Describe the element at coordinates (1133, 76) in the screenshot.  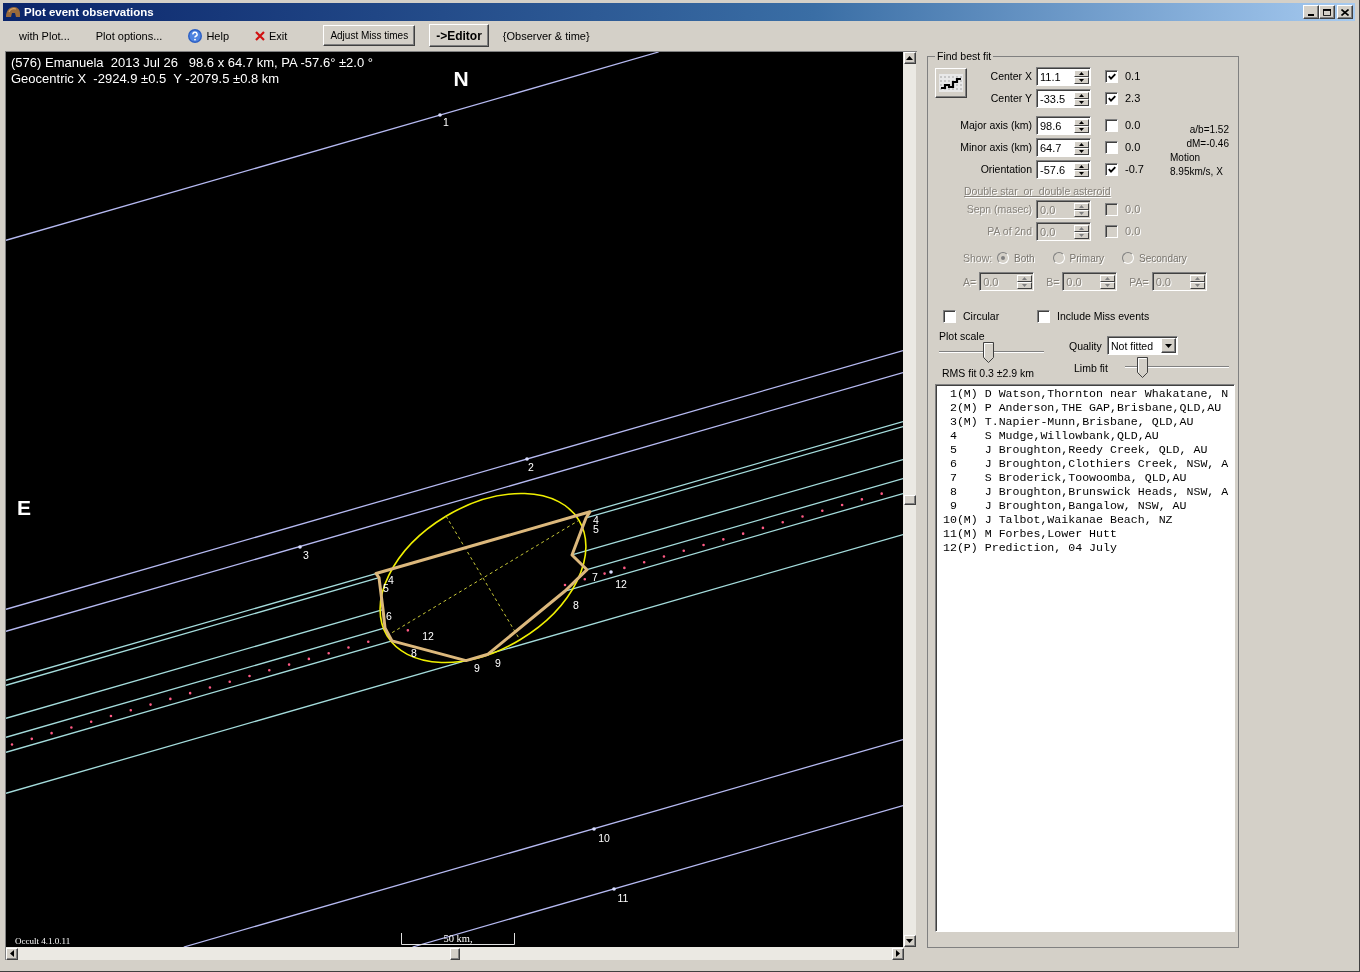
I see `parameter-result: 0.1` at that location.